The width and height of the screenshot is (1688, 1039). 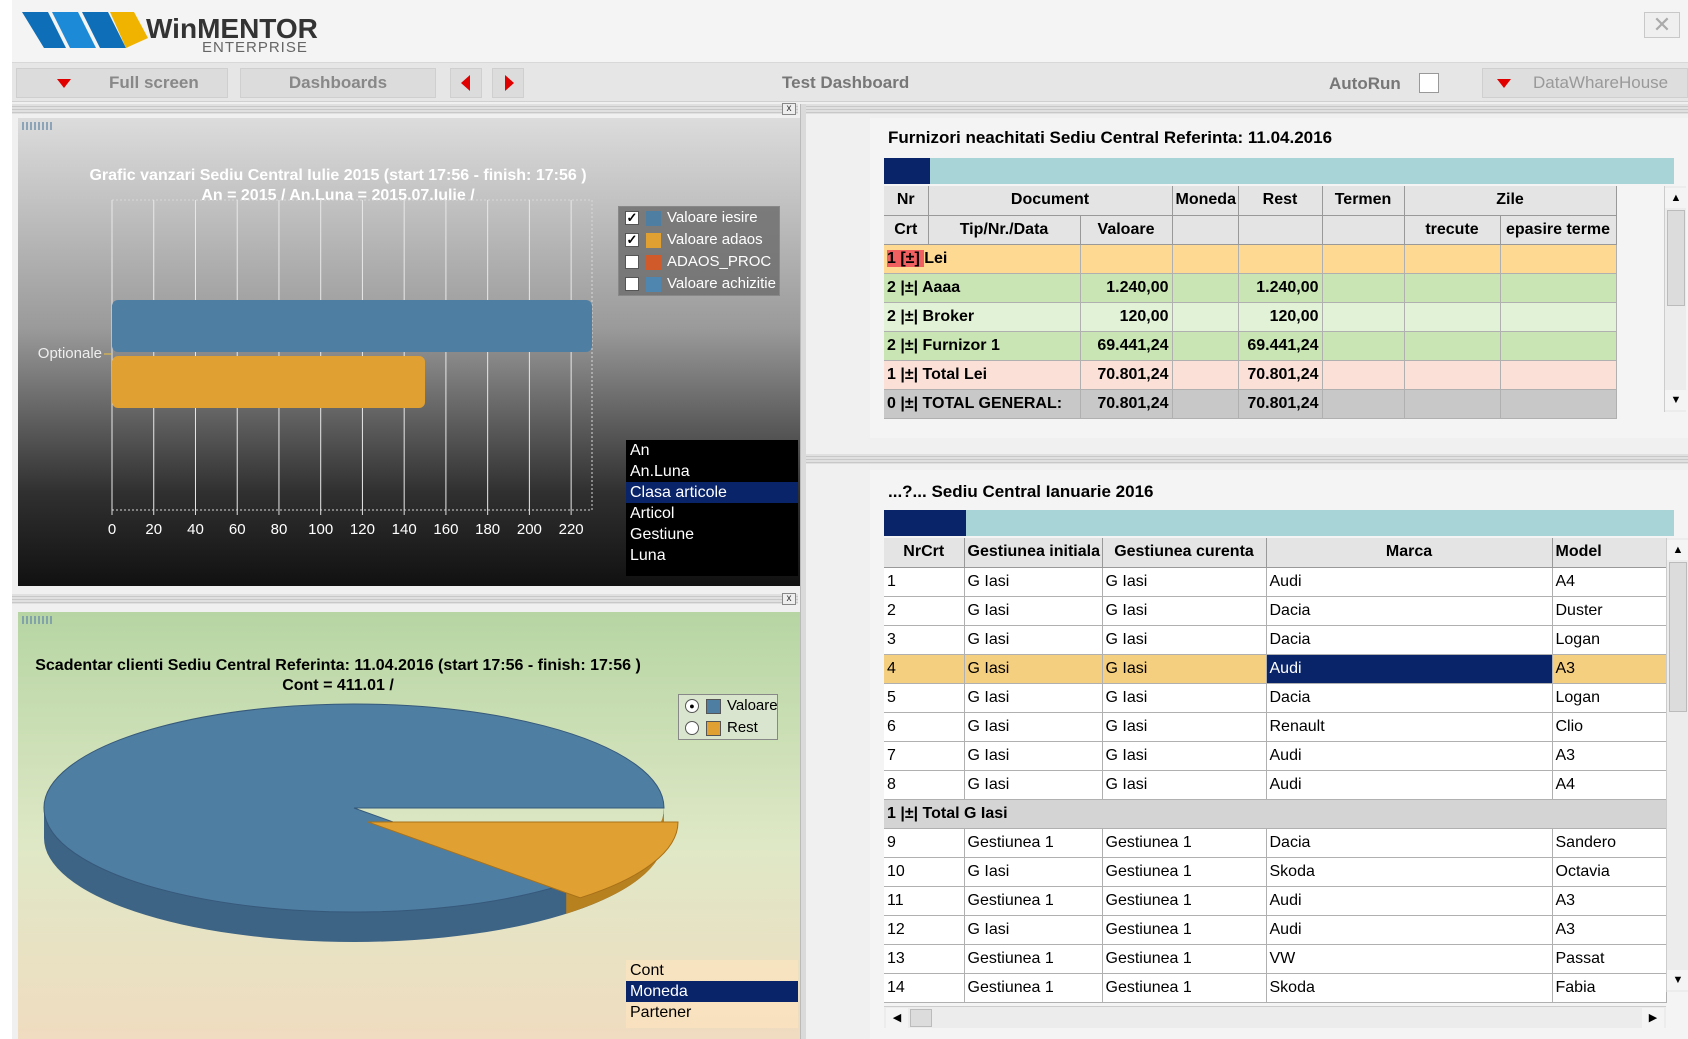 What do you see at coordinates (897, 1018) in the screenshot?
I see `scroll-left-icon: ◀` at bounding box center [897, 1018].